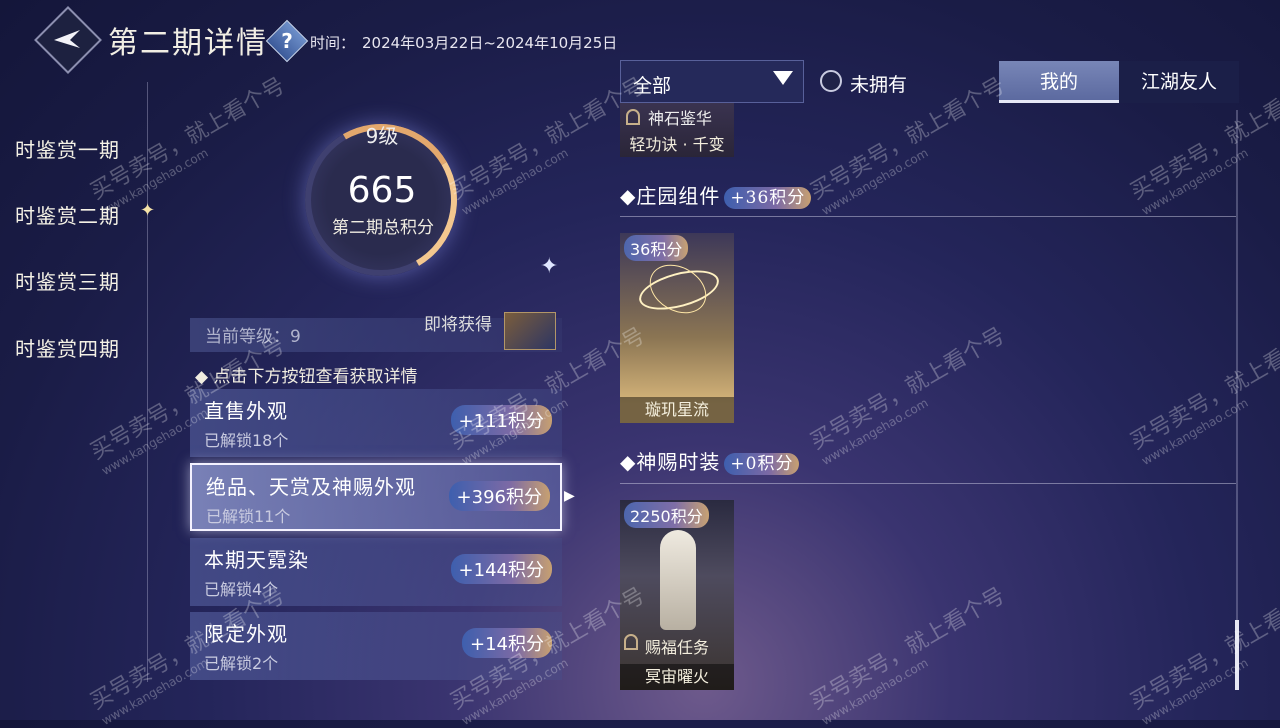 The image size is (1280, 728). Describe the element at coordinates (241, 663) in the screenshot. I see `category-unlocked: 已解锁2个` at that location.